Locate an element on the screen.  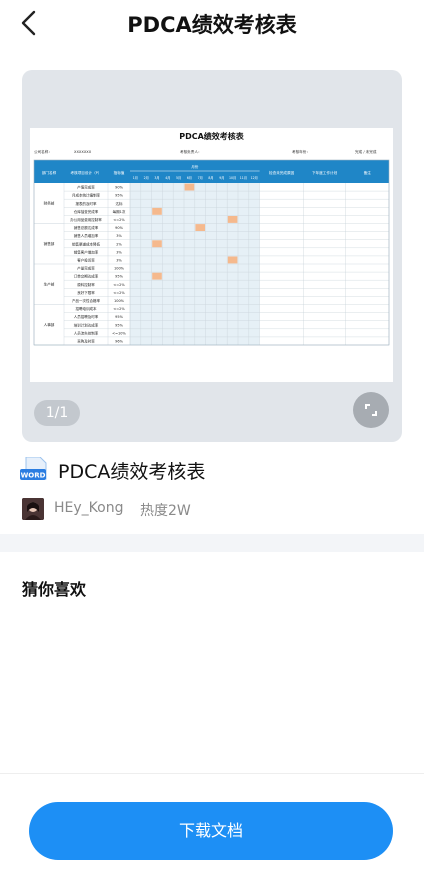
document-title: PDCA绩效考核表 is located at coordinates (132, 472).